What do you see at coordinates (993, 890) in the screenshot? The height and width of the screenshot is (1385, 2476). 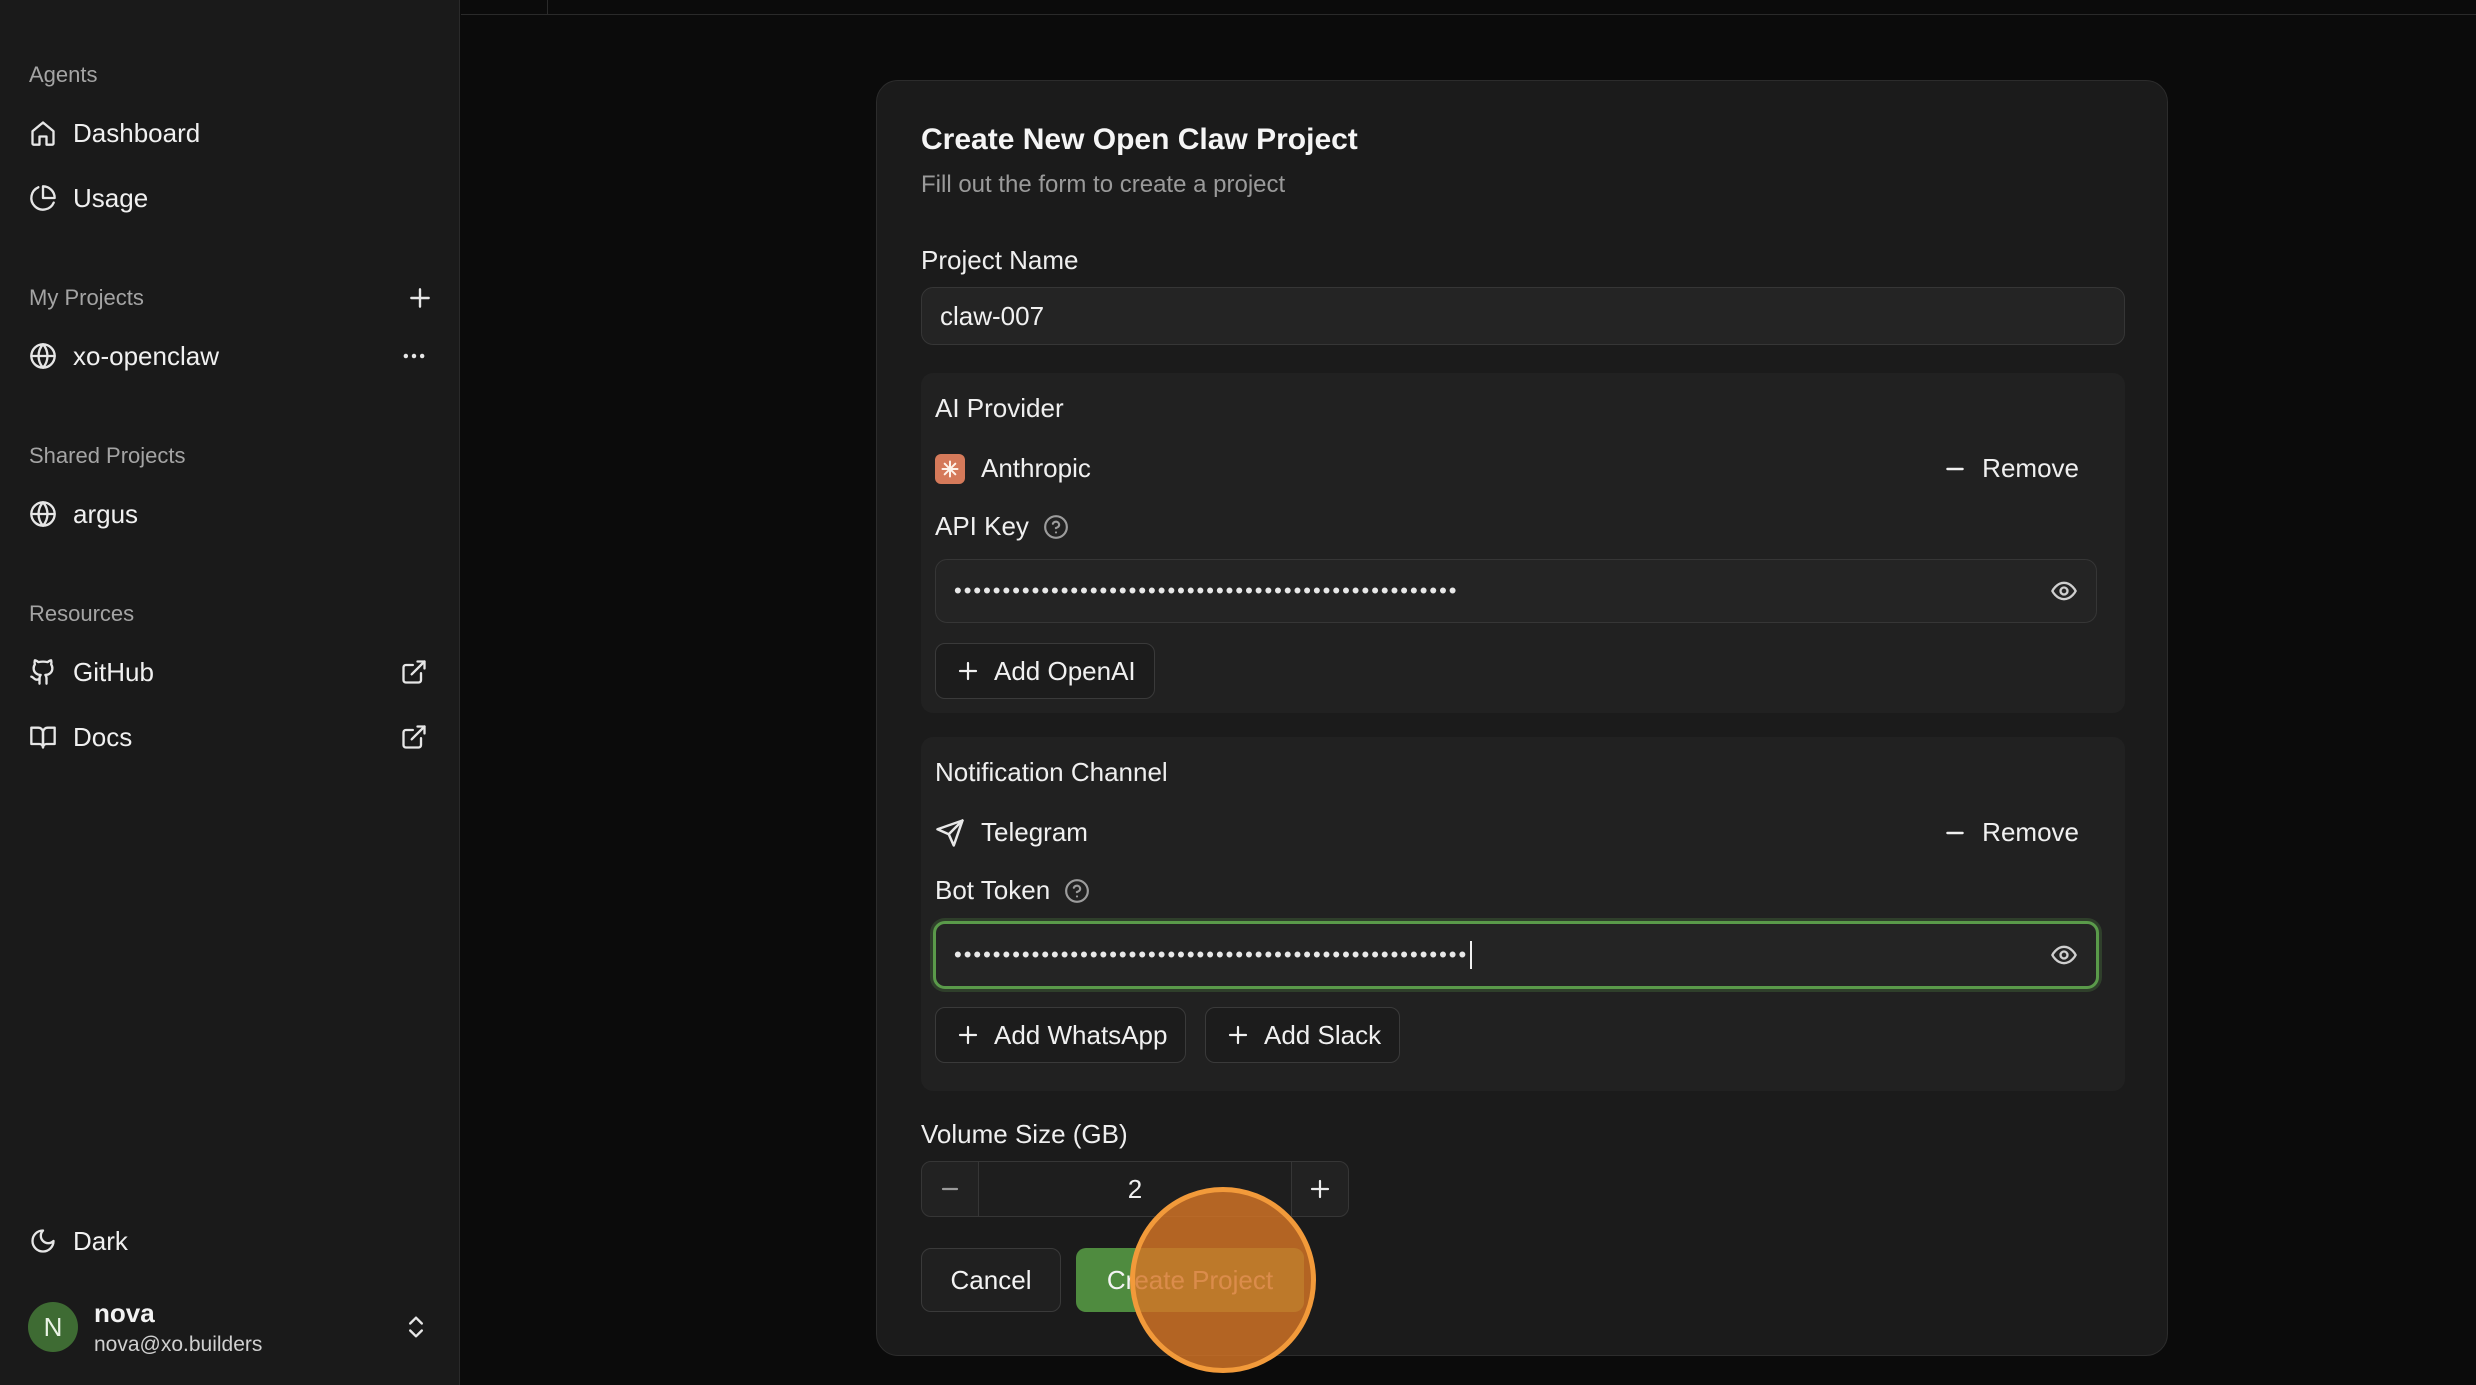 I see `bot-token-label: Bot Token` at bounding box center [993, 890].